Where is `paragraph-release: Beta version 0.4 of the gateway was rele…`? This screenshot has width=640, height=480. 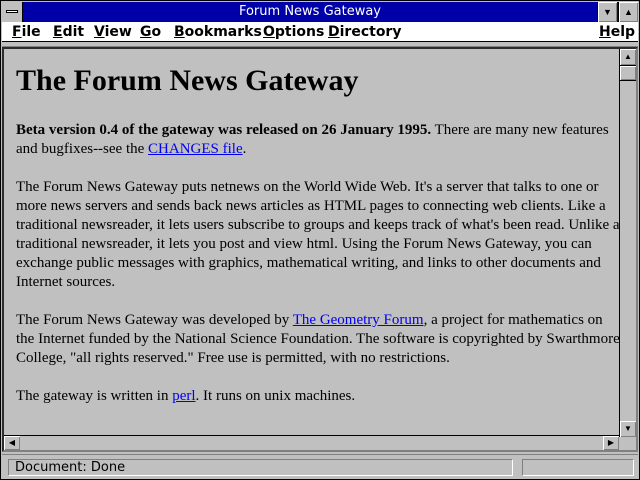
paragraph-release: Beta version 0.4 of the gateway was rele… is located at coordinates (318, 140).